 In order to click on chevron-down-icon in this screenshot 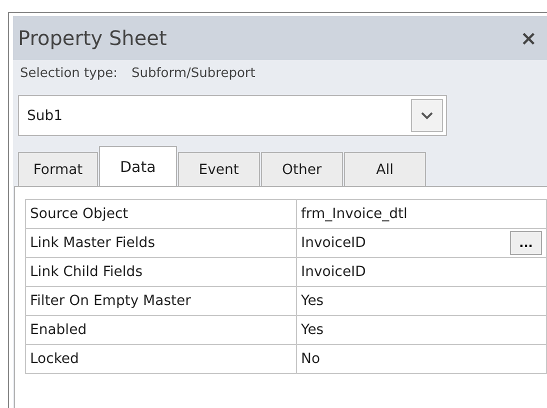, I will do `click(427, 116)`.